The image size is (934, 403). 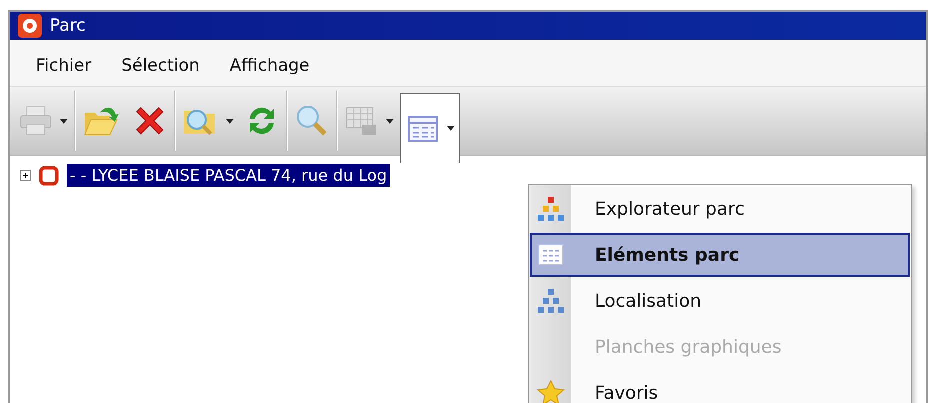 What do you see at coordinates (720, 209) in the screenshot?
I see `menu-item: Explorateur parc` at bounding box center [720, 209].